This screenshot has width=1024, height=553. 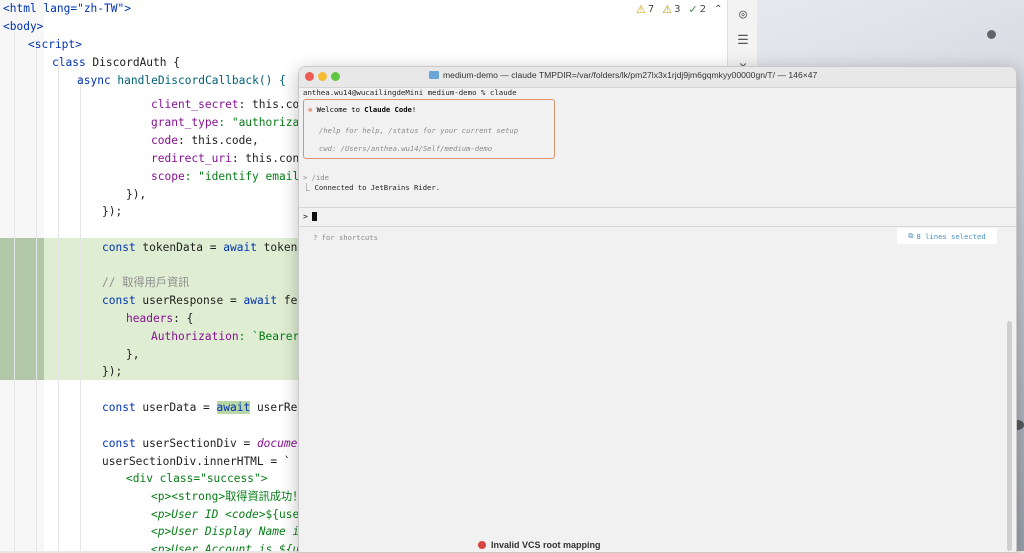 I want to click on selection-status-text: 8 lines selected, so click(x=951, y=236).